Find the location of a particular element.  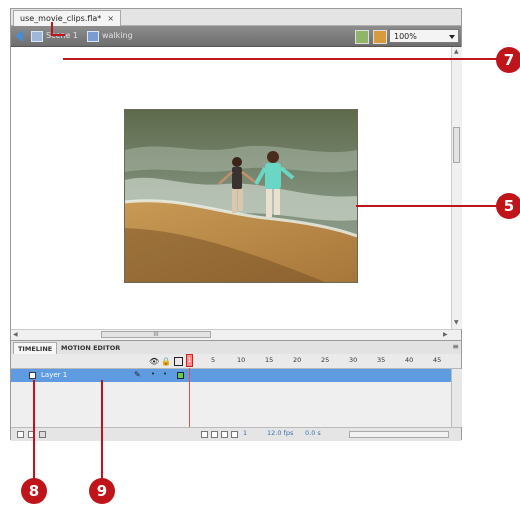

scene-icon is located at coordinates (37, 36).